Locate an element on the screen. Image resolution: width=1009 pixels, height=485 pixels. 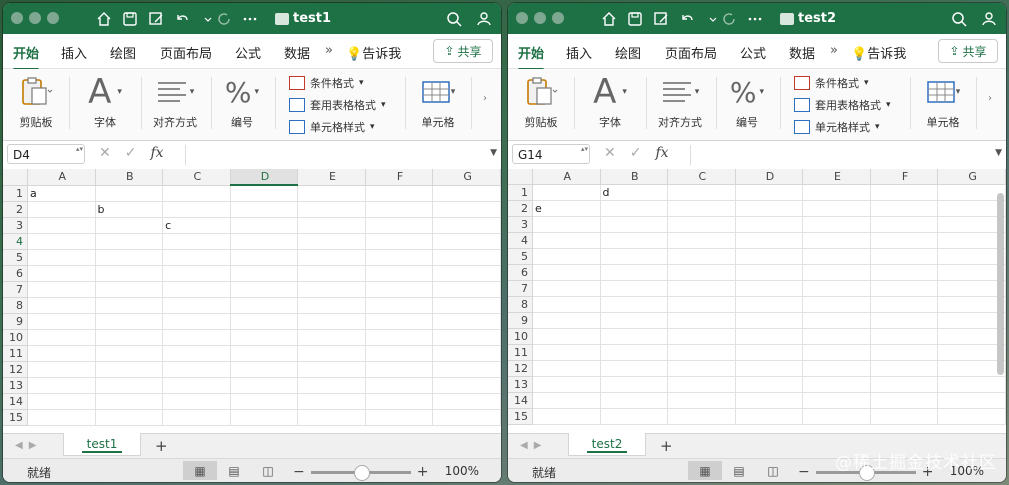
cell-a14 is located at coordinates (61, 401).